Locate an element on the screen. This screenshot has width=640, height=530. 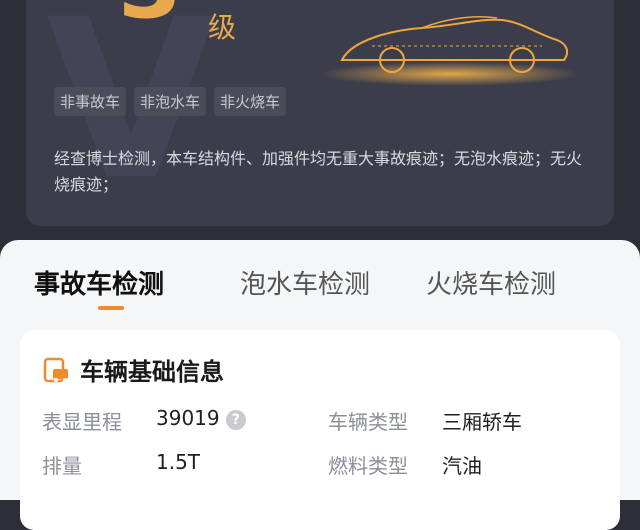
field-mileage-value: 39019 ? is located at coordinates (201, 418).